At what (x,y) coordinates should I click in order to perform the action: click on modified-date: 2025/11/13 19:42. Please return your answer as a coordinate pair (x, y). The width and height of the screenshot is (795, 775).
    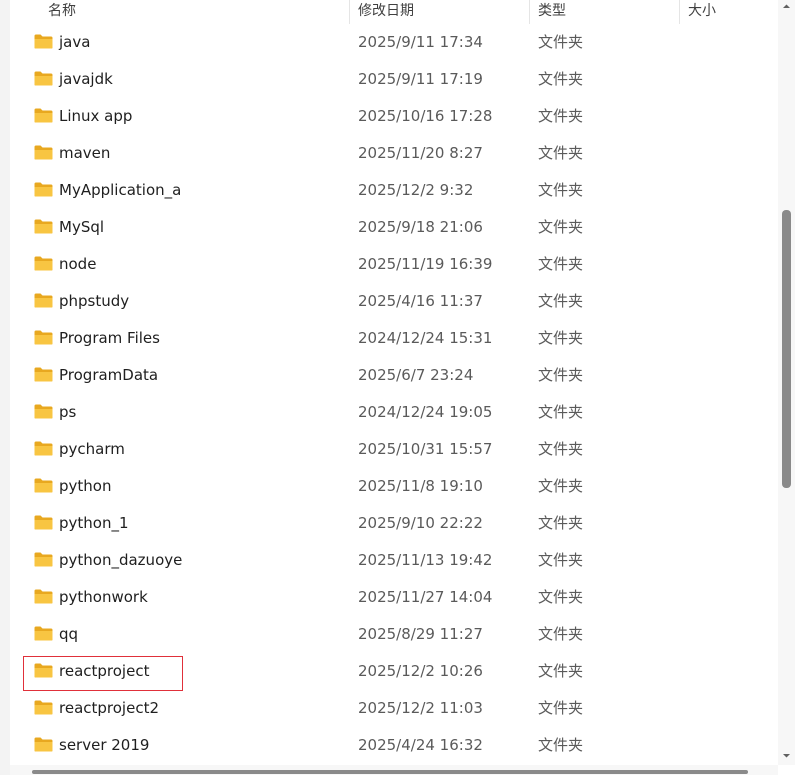
    Looking at the image, I should click on (425, 560).